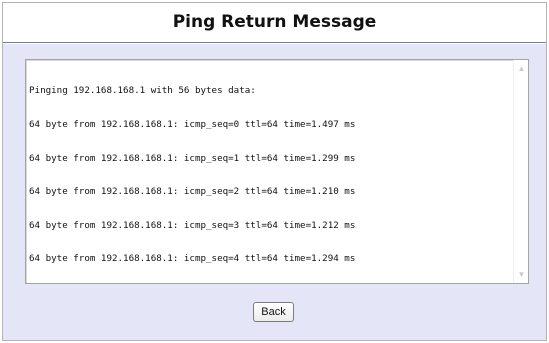 The width and height of the screenshot is (549, 343). I want to click on title-band: Ping Return Message, so click(274, 23).